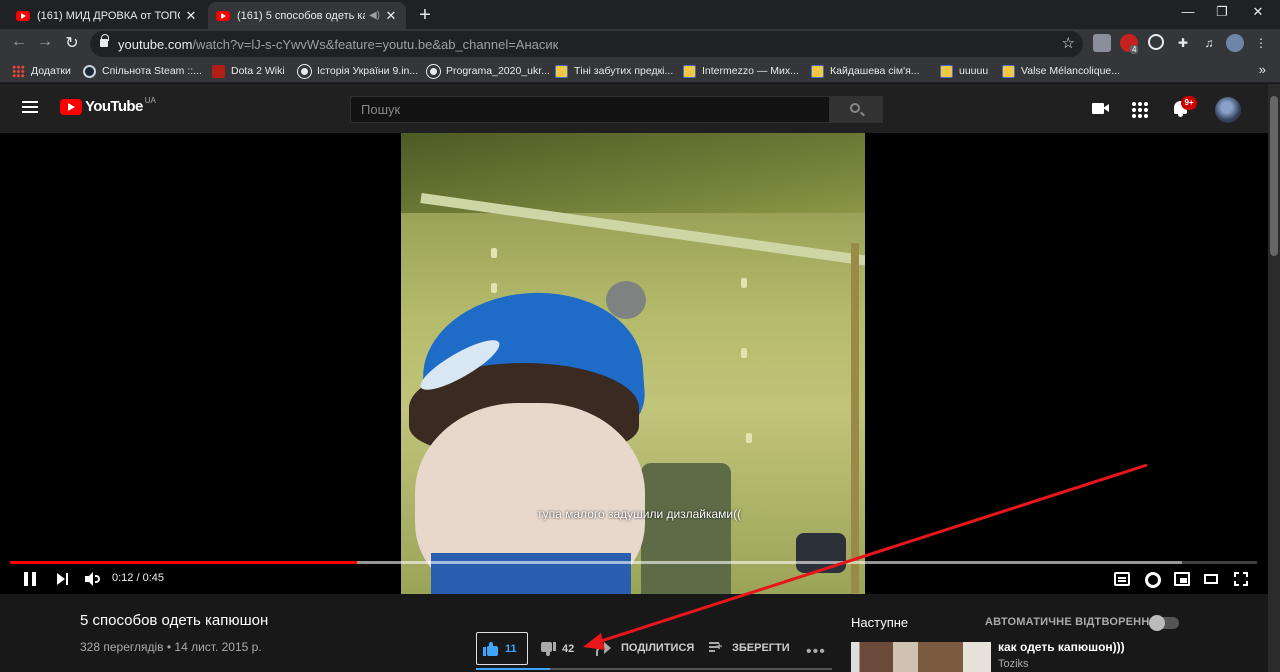  What do you see at coordinates (639, 514) in the screenshot?
I see `video-caption: тупа малого задушили дизлайками((` at bounding box center [639, 514].